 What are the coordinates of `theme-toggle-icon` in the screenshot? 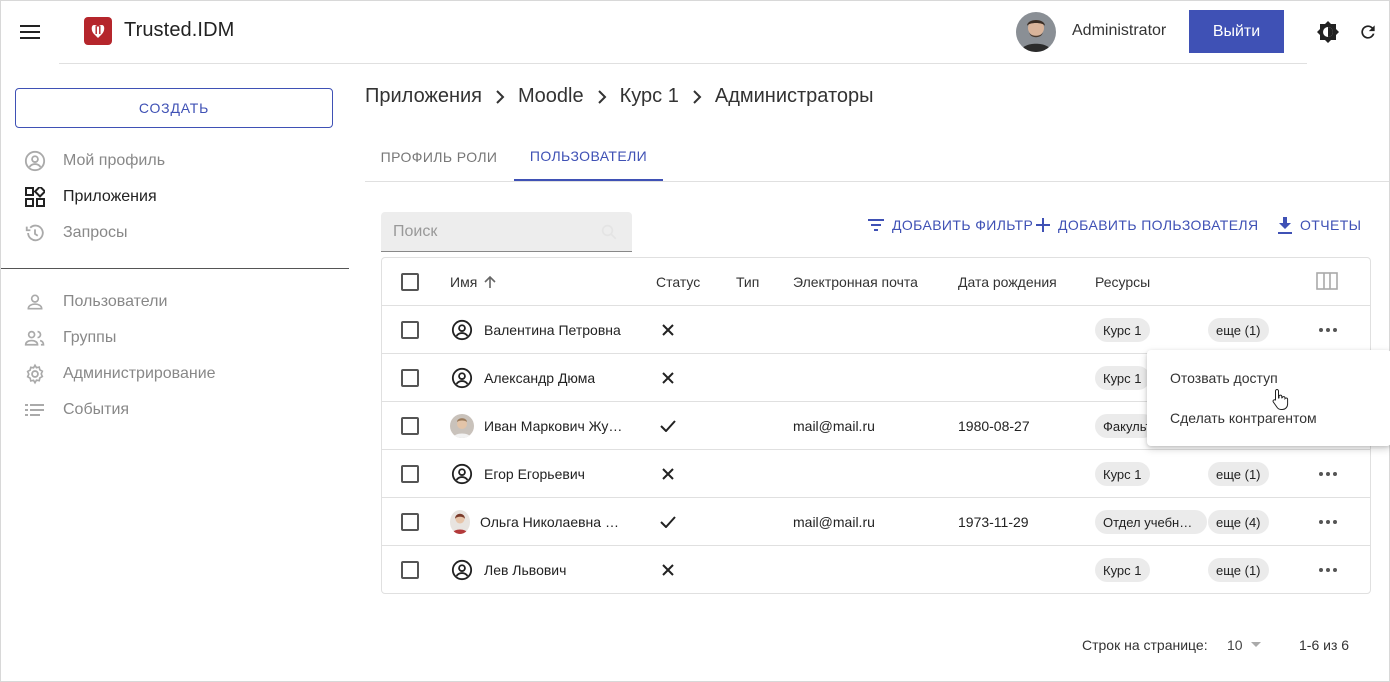 It's located at (1328, 32).